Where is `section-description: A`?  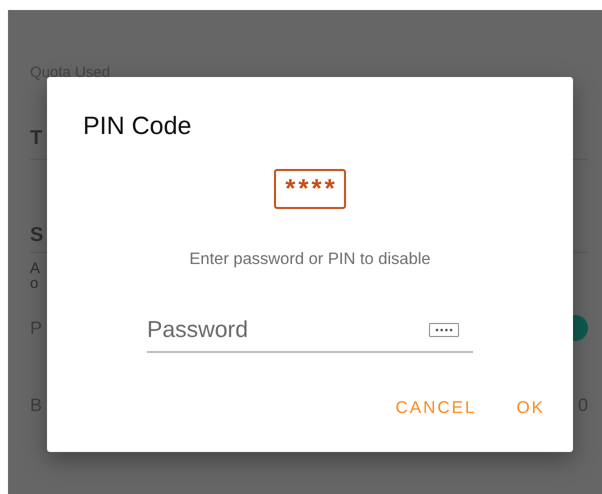 section-description: A is located at coordinates (35, 268).